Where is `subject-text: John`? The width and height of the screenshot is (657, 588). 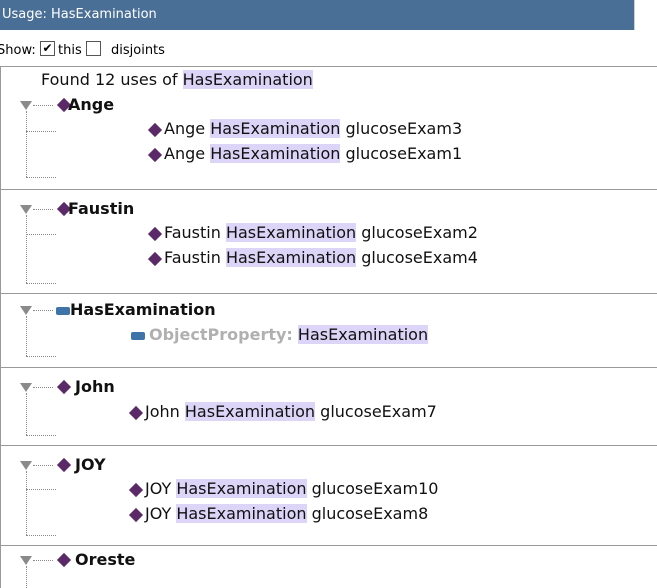 subject-text: John is located at coordinates (162, 411).